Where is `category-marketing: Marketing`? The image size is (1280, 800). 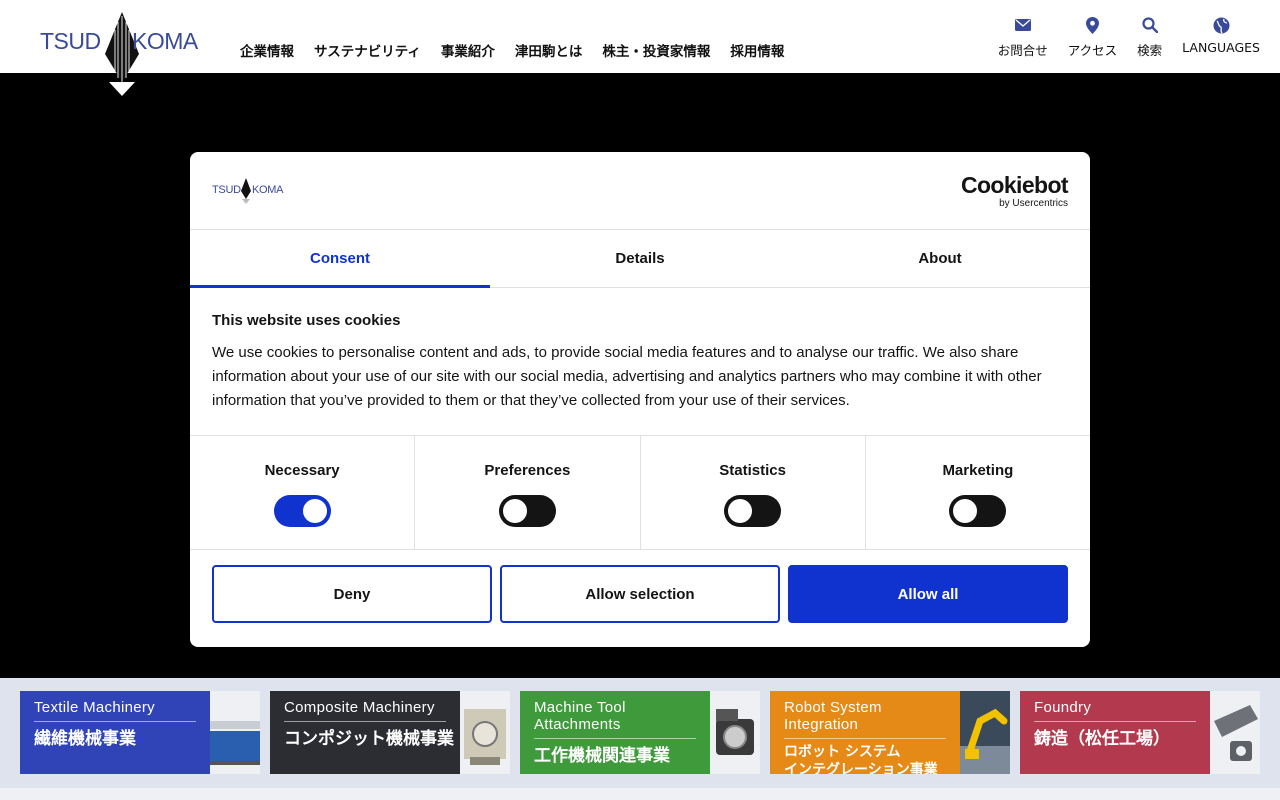
category-marketing: Marketing is located at coordinates (978, 492).